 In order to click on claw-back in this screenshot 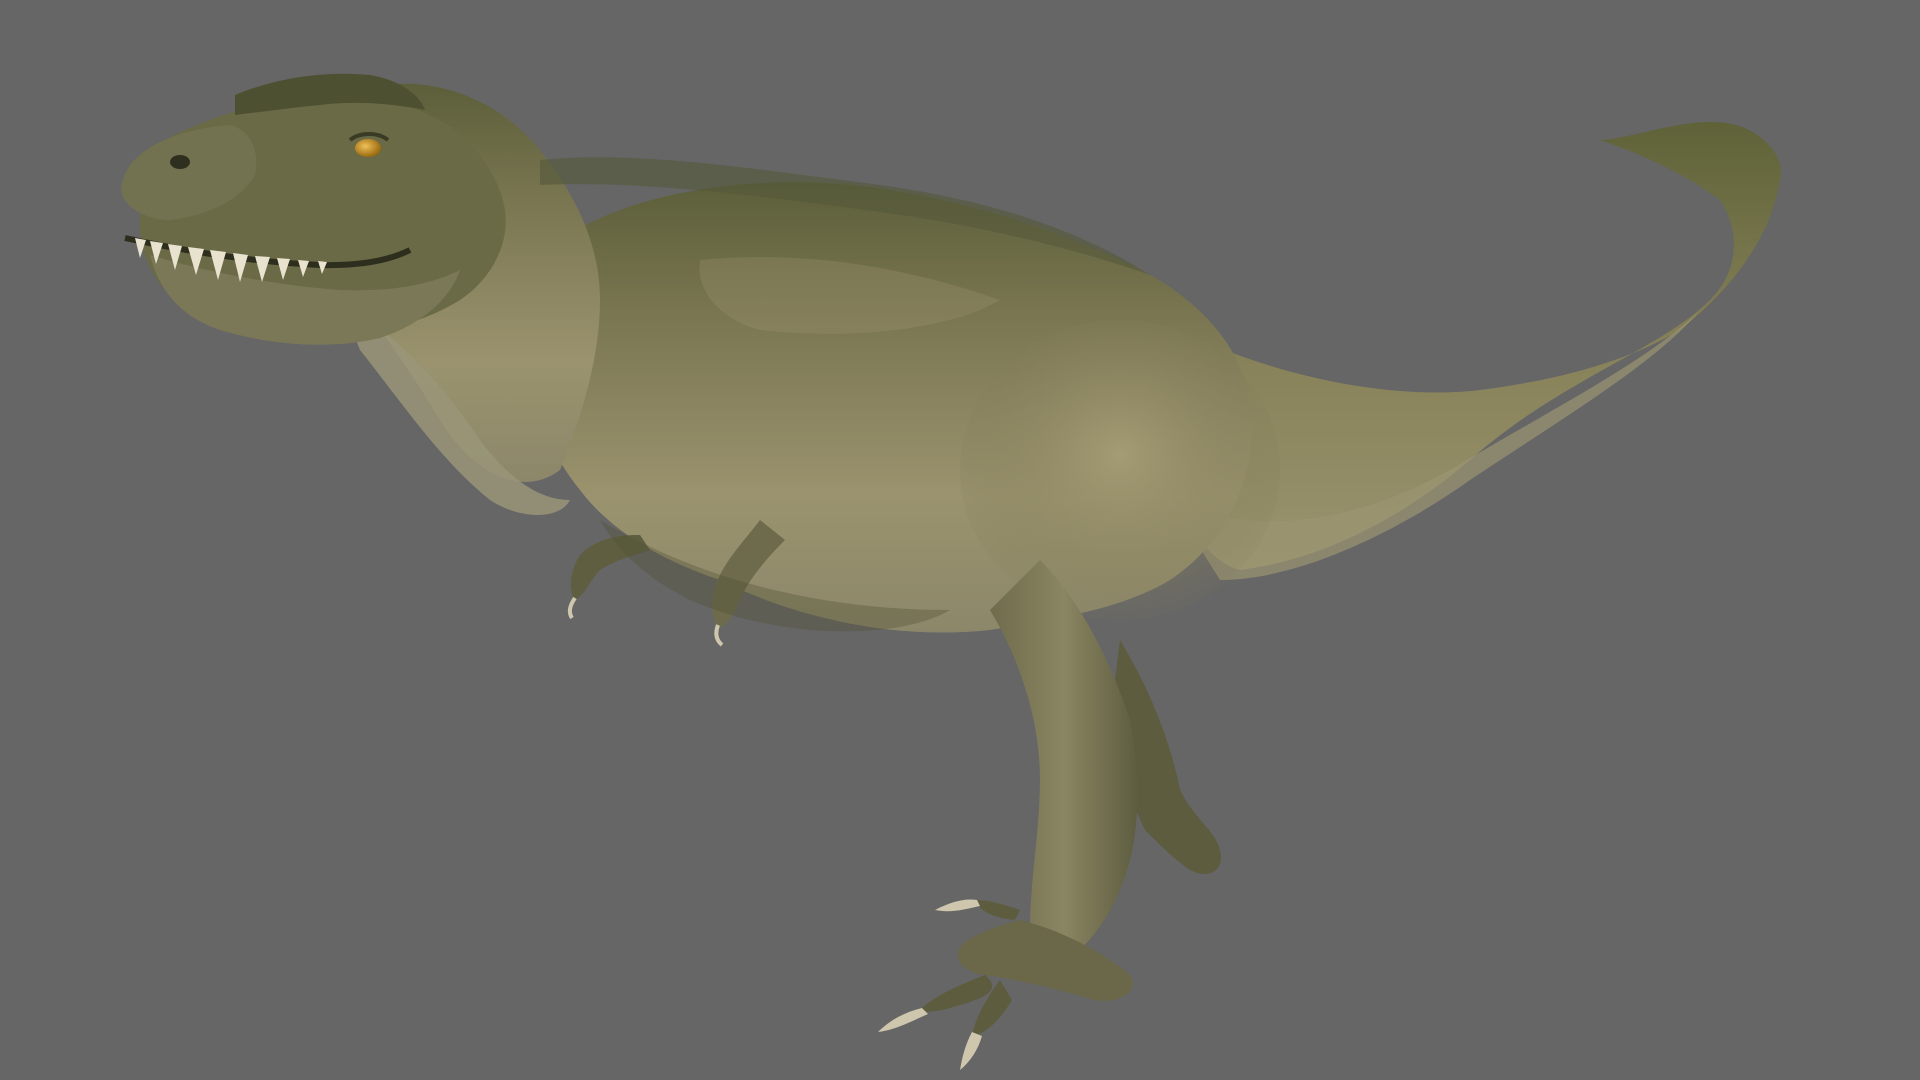, I will do `click(957, 905)`.